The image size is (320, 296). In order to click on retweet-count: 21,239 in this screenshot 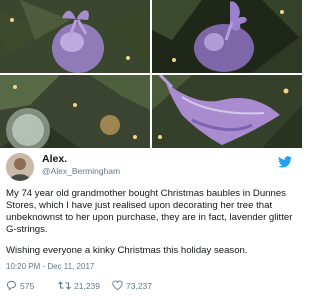, I will do `click(87, 285)`.